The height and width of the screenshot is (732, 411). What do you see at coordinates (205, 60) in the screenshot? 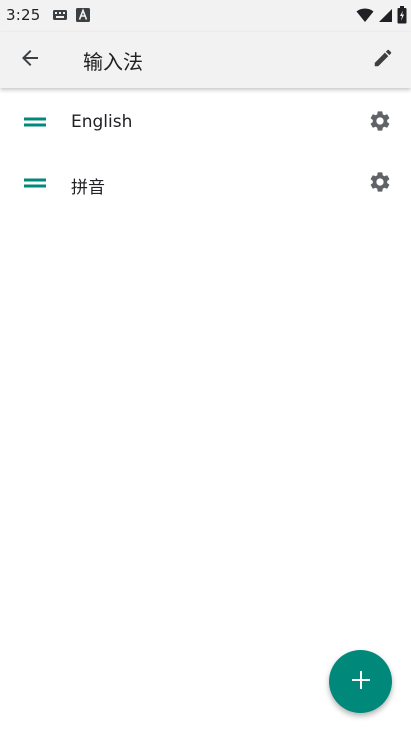
I see `app-bar: 输入法` at bounding box center [205, 60].